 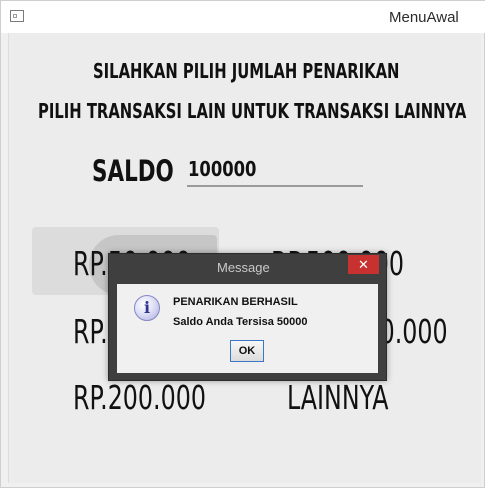 I want to click on saldo-value: 100000, so click(x=222, y=169).